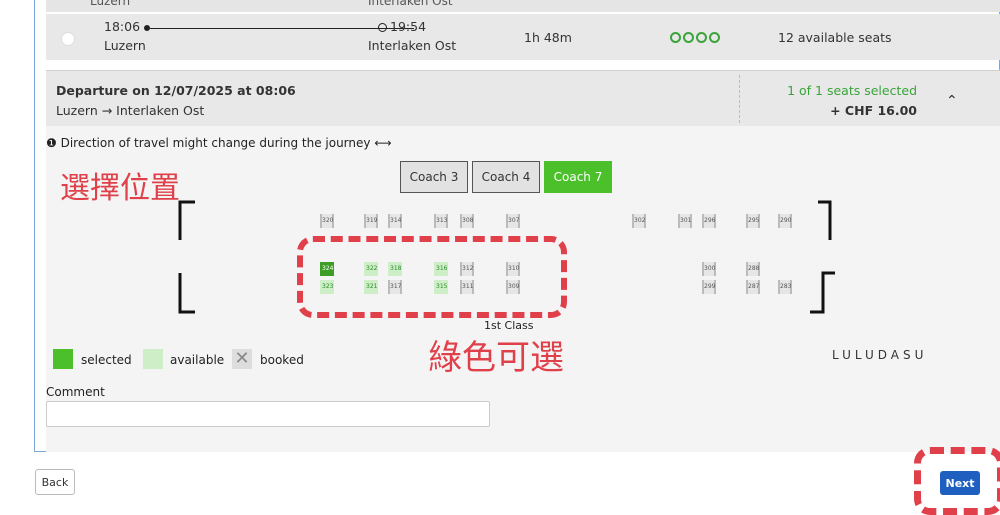  Describe the element at coordinates (709, 221) in the screenshot. I see `seat-296: 296` at that location.